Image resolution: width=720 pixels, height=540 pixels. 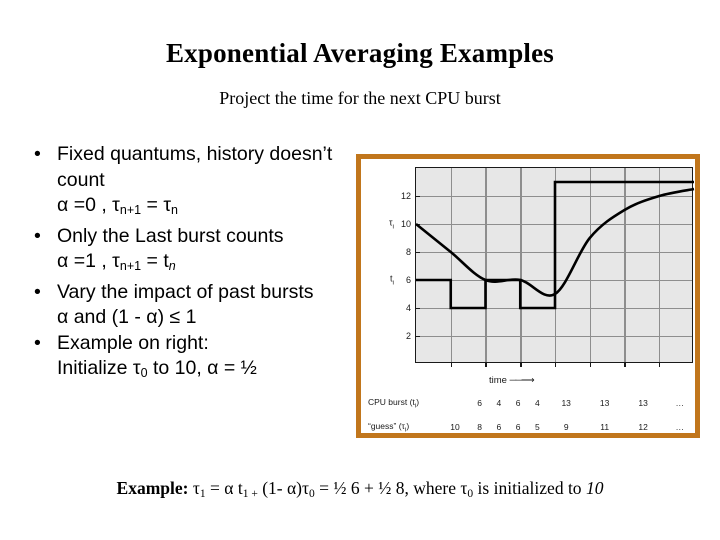 What do you see at coordinates (522, 380) in the screenshot?
I see `arrow-right-icon: ──⟶` at bounding box center [522, 380].